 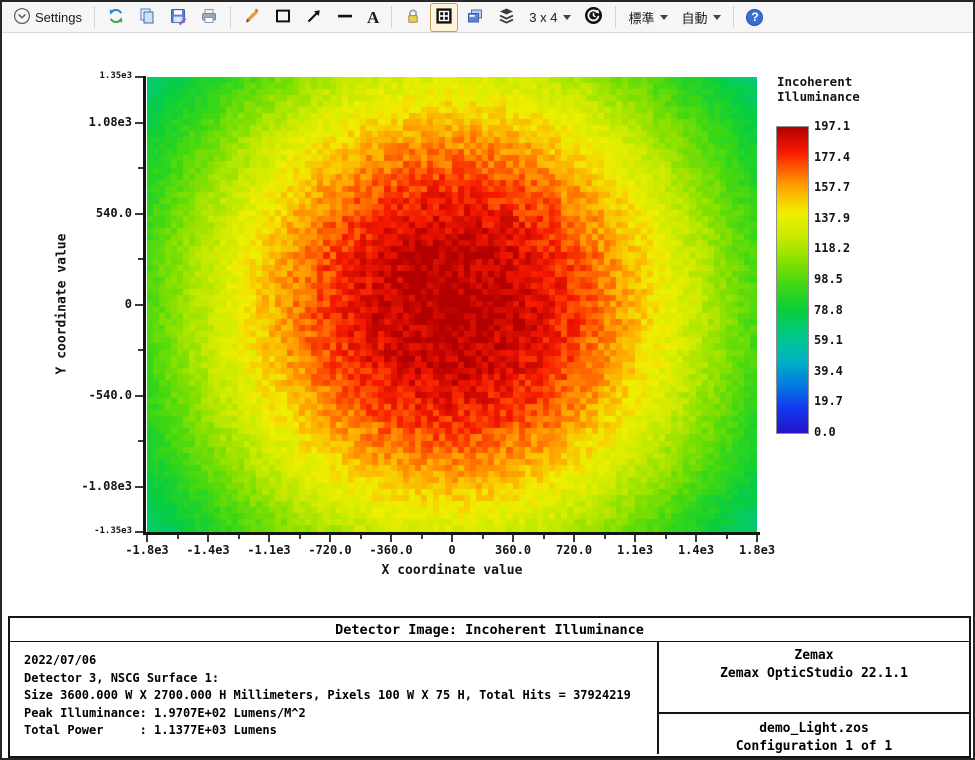 What do you see at coordinates (144, 305) in the screenshot?
I see `y-axis-line` at bounding box center [144, 305].